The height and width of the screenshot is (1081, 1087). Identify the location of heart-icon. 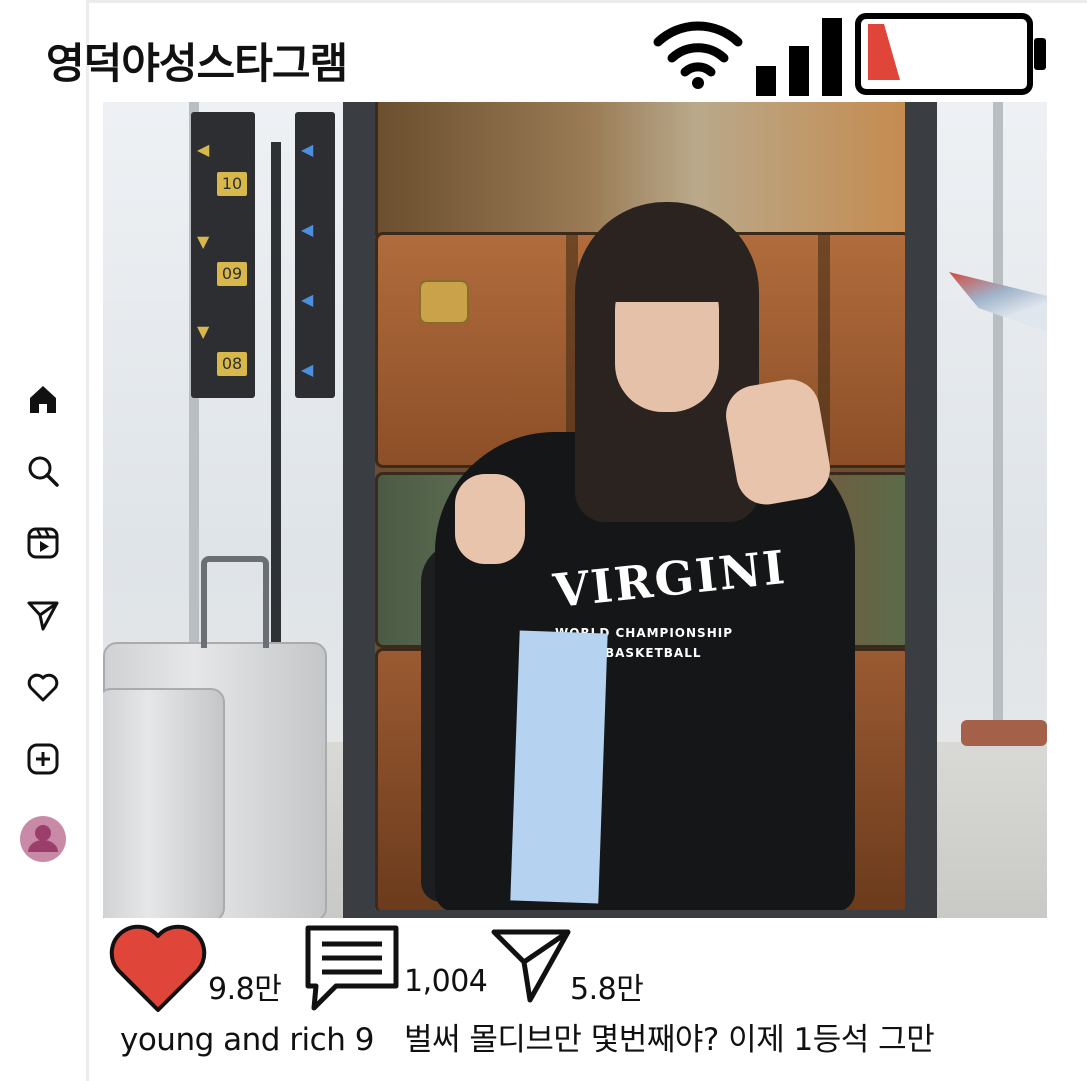
(43, 687).